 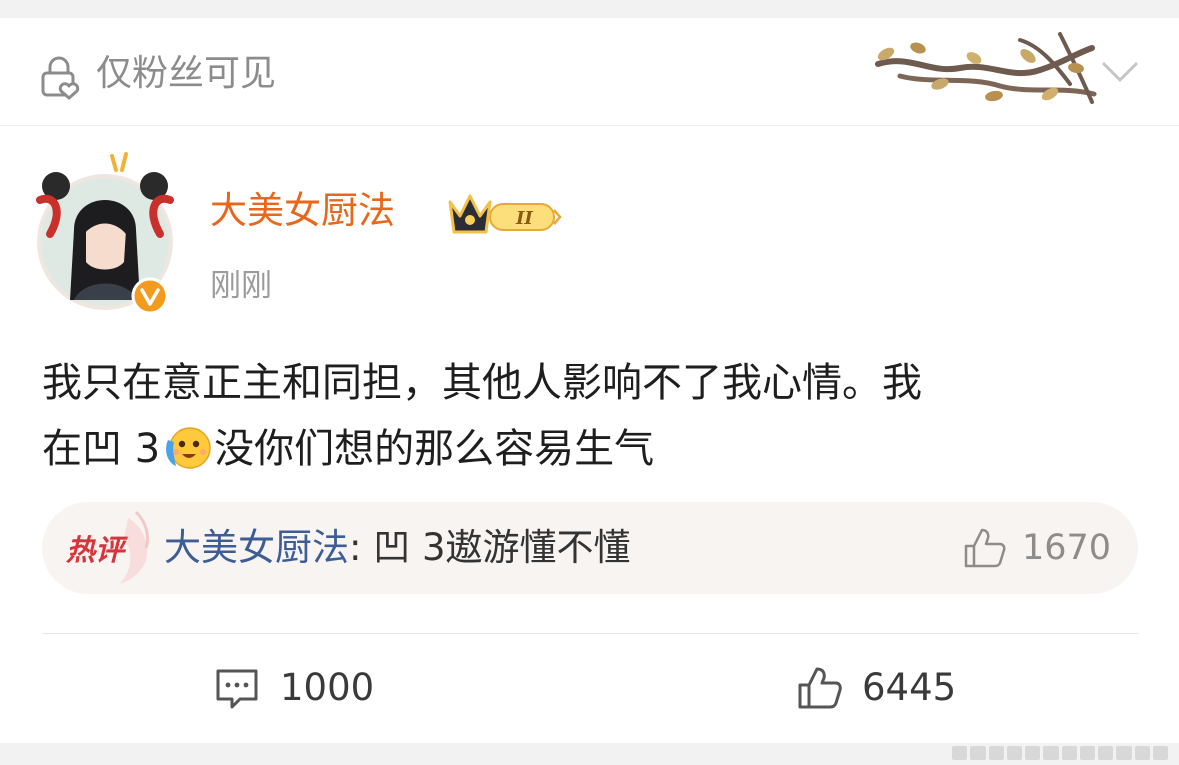 I want to click on post-text-segment: 没你们想的那么容易生气, so click(x=434, y=449).